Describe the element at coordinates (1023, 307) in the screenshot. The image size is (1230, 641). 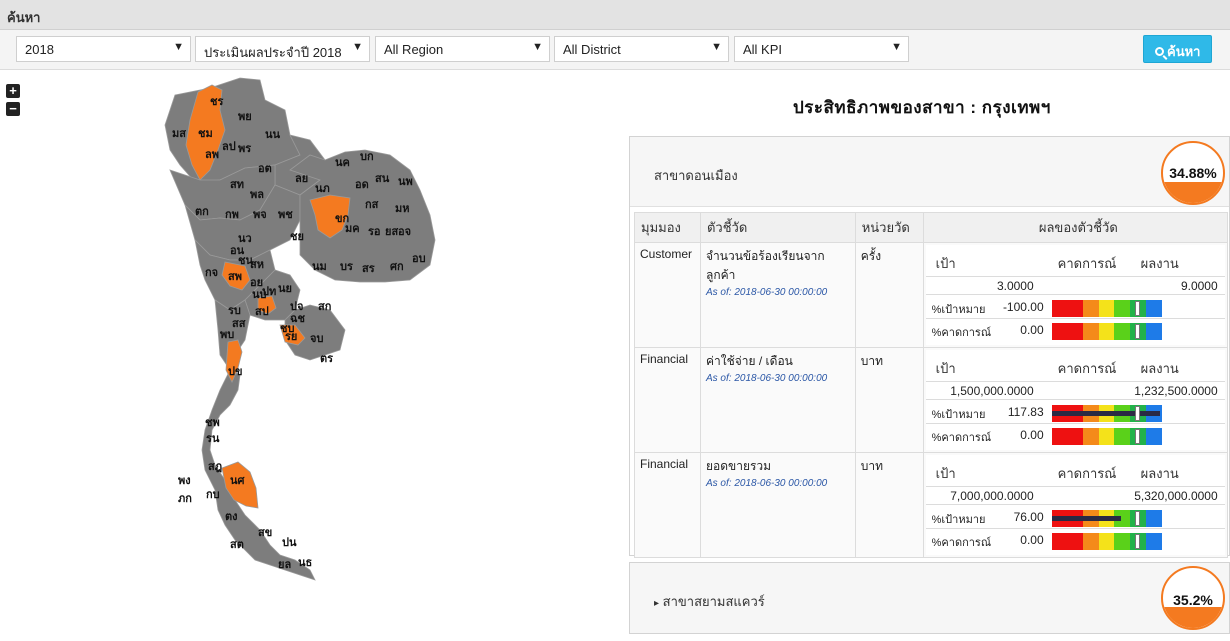
I see `pct-target-value: -100.00` at that location.